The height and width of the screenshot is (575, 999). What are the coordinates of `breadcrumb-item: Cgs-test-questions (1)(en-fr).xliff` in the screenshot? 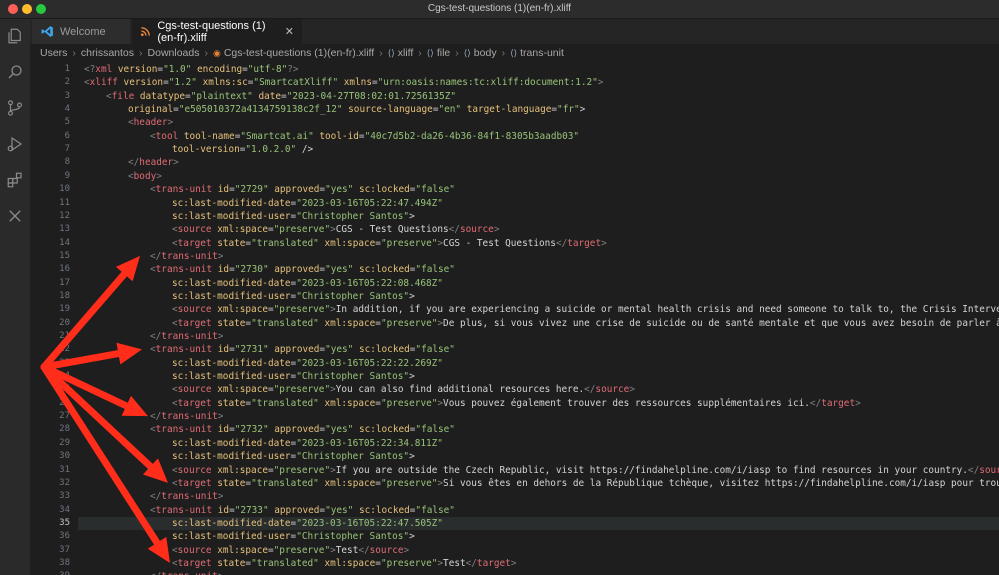 It's located at (299, 53).